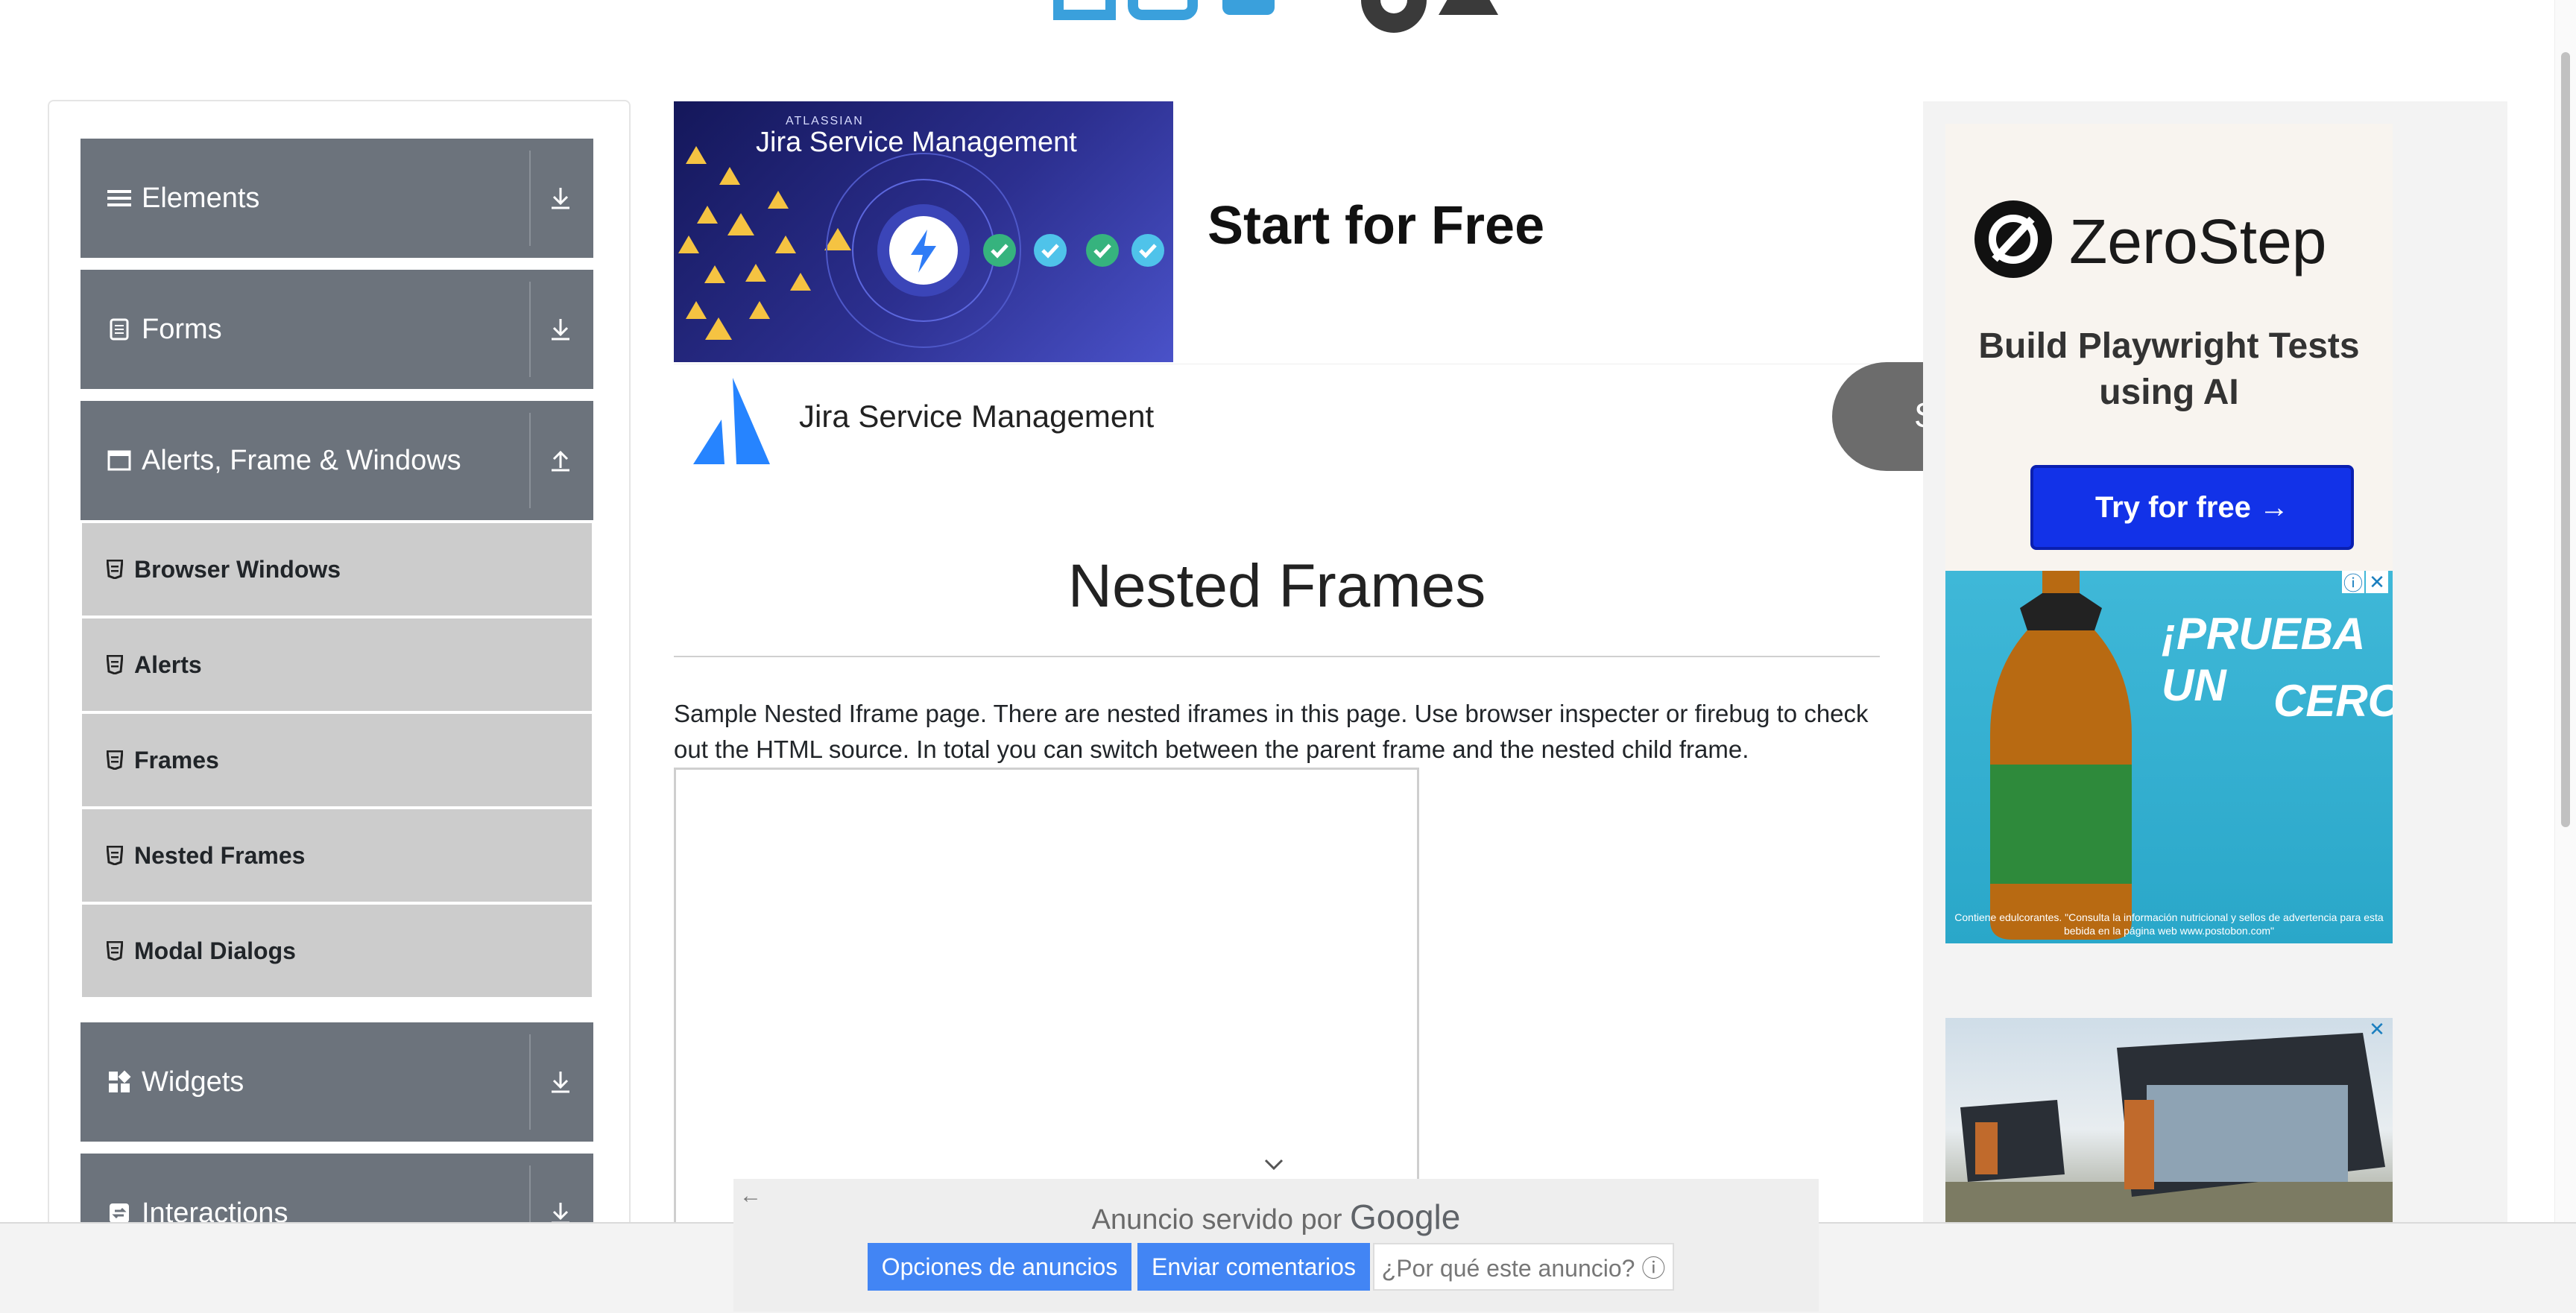  I want to click on sub-item-label: Alerts, so click(168, 664).